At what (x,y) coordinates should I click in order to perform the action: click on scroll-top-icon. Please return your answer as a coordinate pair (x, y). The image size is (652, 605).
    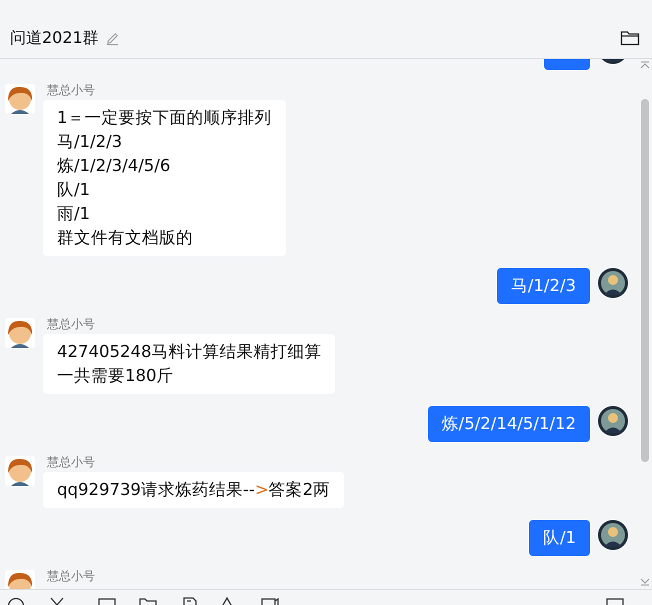
    Looking at the image, I should click on (645, 65).